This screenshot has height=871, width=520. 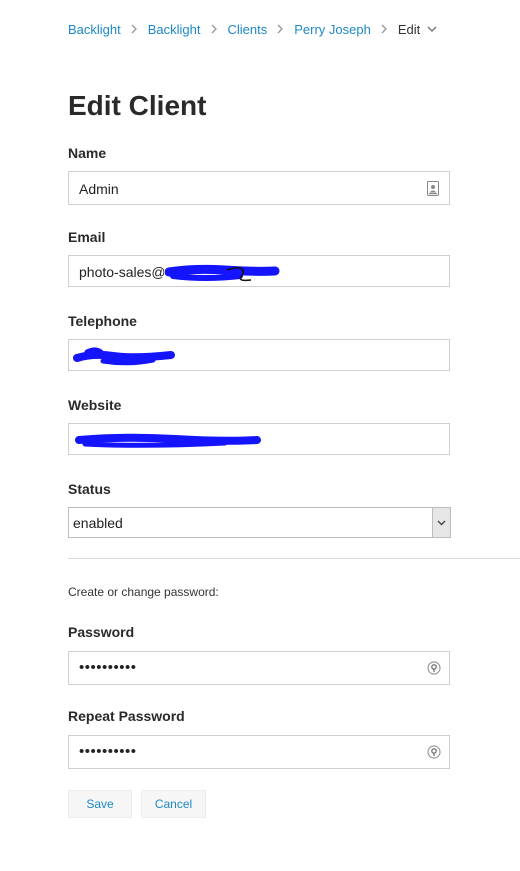 I want to click on cancel-button: Cancel, so click(x=173, y=804).